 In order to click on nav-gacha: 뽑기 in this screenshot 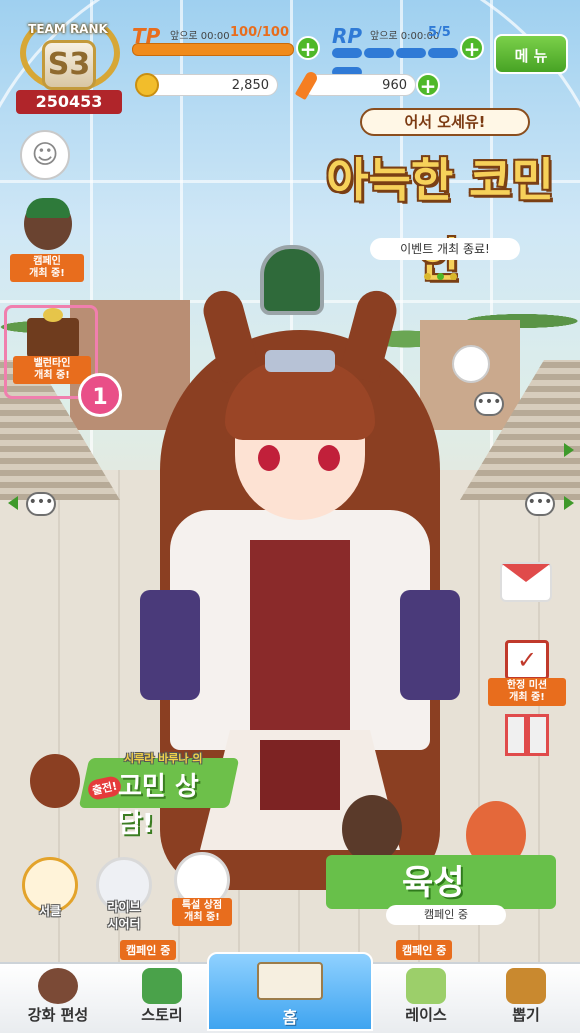, I will do `click(526, 998)`.